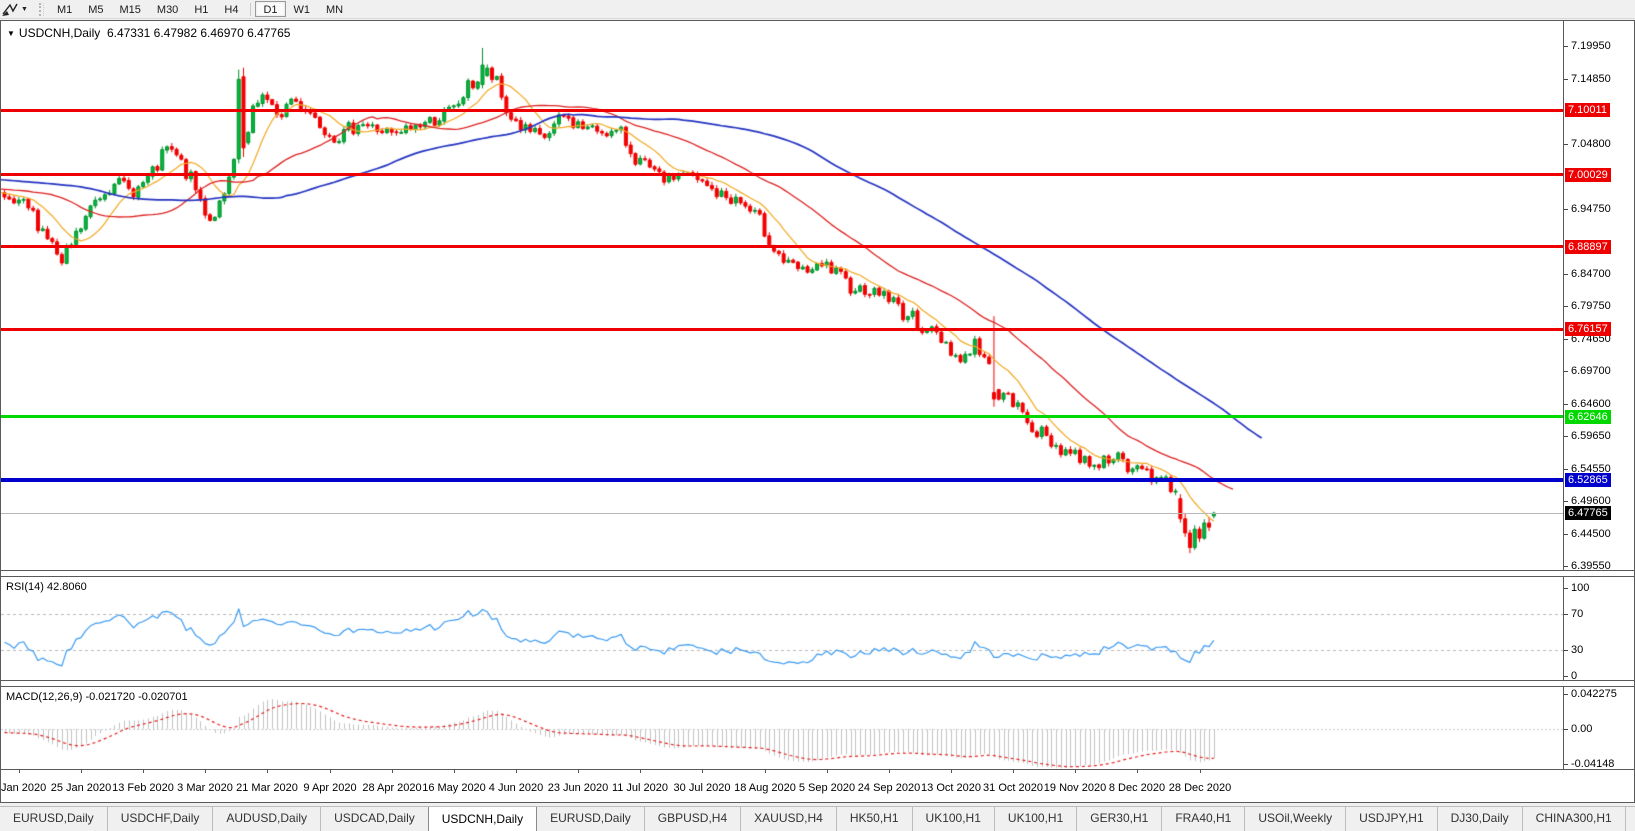 This screenshot has width=1635, height=831. What do you see at coordinates (578, 788) in the screenshot?
I see `time-tick-label: 23 Jun 2020` at bounding box center [578, 788].